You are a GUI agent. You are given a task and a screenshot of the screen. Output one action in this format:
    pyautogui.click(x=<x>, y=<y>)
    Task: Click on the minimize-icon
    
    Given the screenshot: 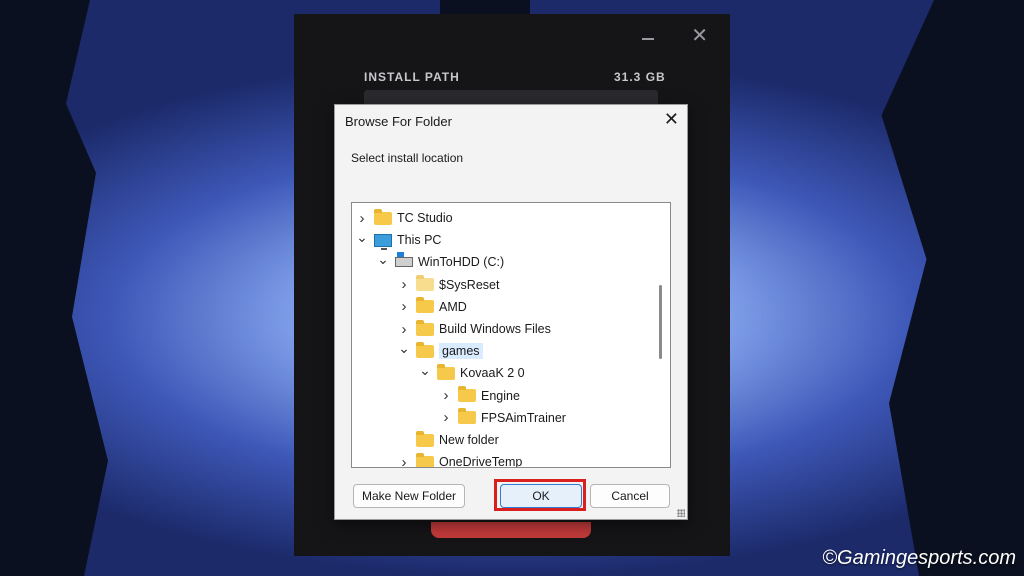 What is the action you would take?
    pyautogui.click(x=648, y=39)
    